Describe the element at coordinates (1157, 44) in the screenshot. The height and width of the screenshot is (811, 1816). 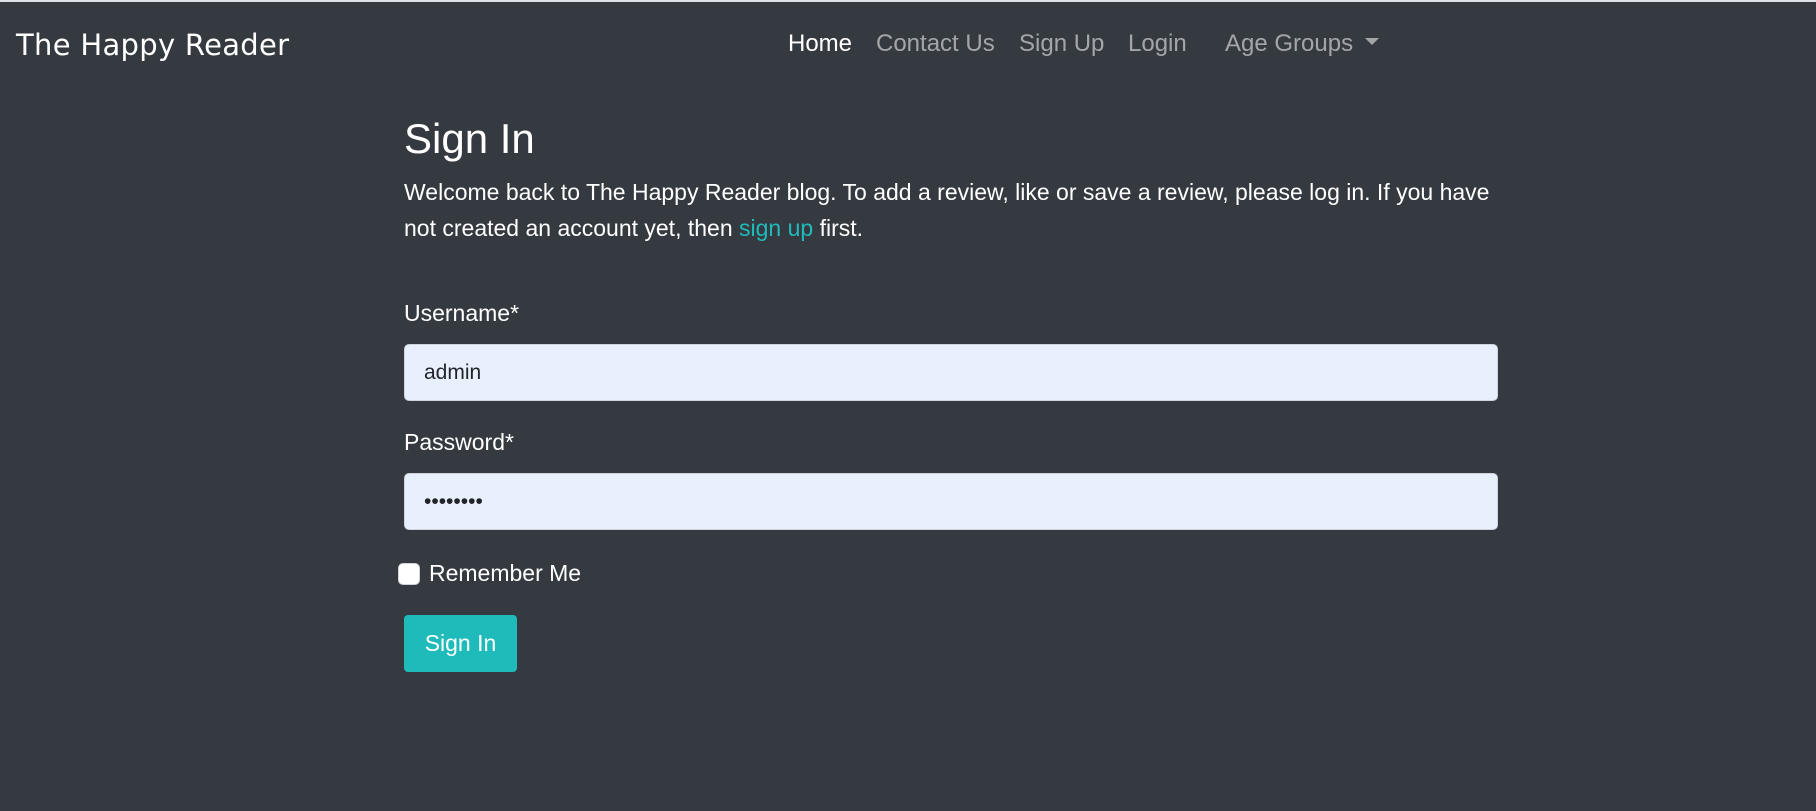
I see `nav-login: Login` at that location.